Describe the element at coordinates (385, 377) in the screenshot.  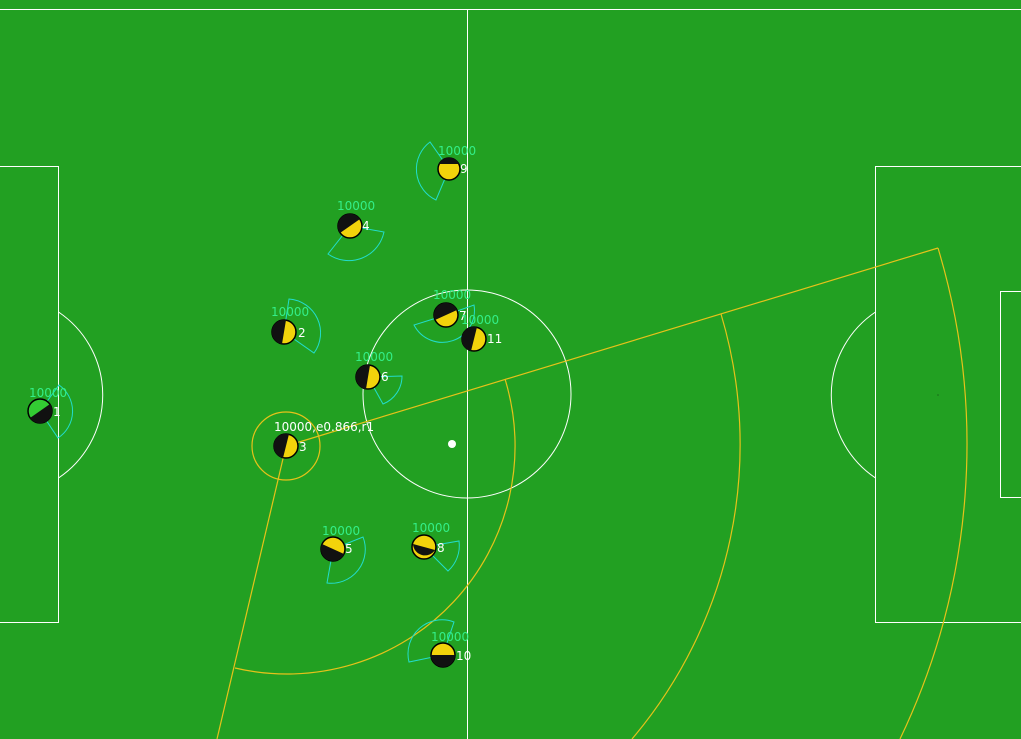
I see `player-number-label: 6` at that location.